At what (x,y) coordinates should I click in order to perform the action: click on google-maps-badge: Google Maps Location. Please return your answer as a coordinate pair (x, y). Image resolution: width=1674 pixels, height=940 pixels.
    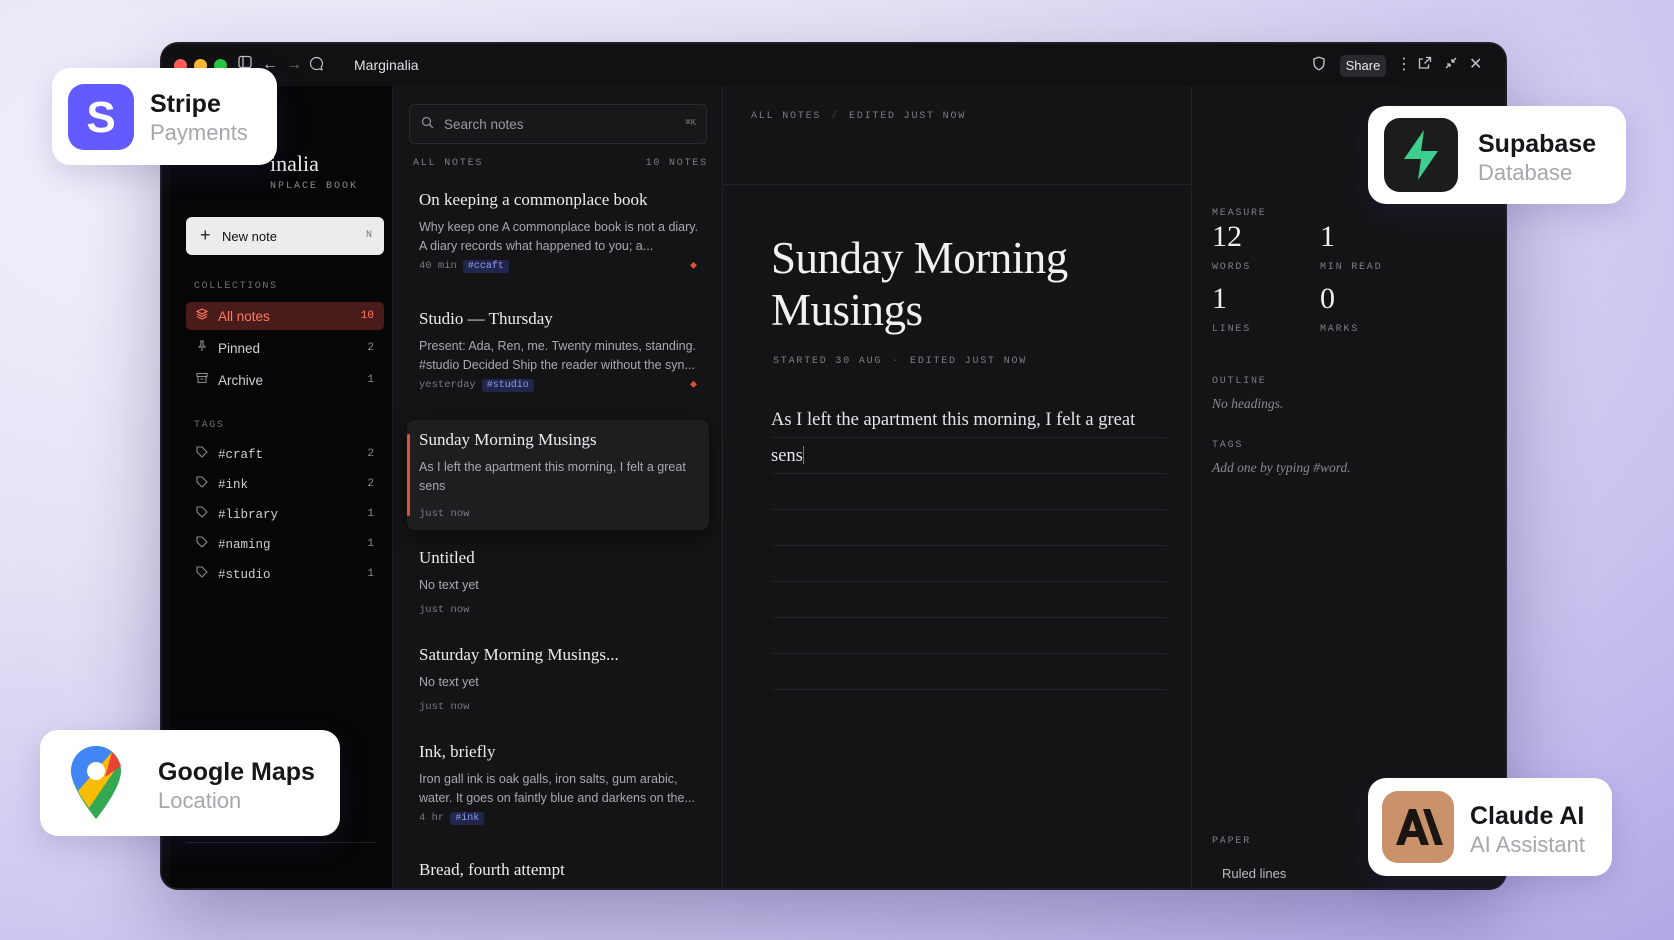
    Looking at the image, I should click on (190, 783).